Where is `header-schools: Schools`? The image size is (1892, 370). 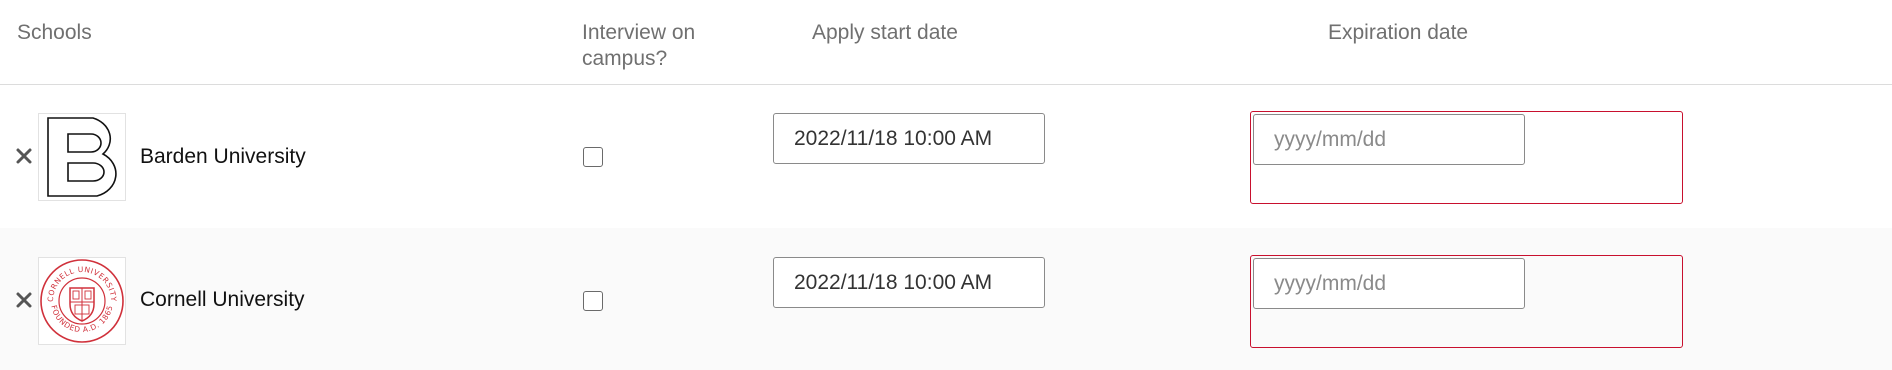 header-schools: Schools is located at coordinates (54, 32).